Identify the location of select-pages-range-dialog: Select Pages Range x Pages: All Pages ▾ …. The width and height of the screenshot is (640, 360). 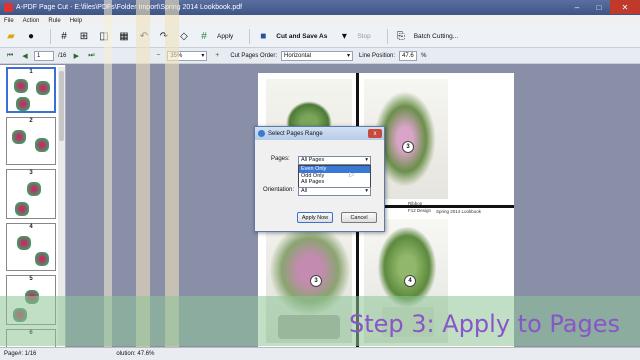
(319, 179).